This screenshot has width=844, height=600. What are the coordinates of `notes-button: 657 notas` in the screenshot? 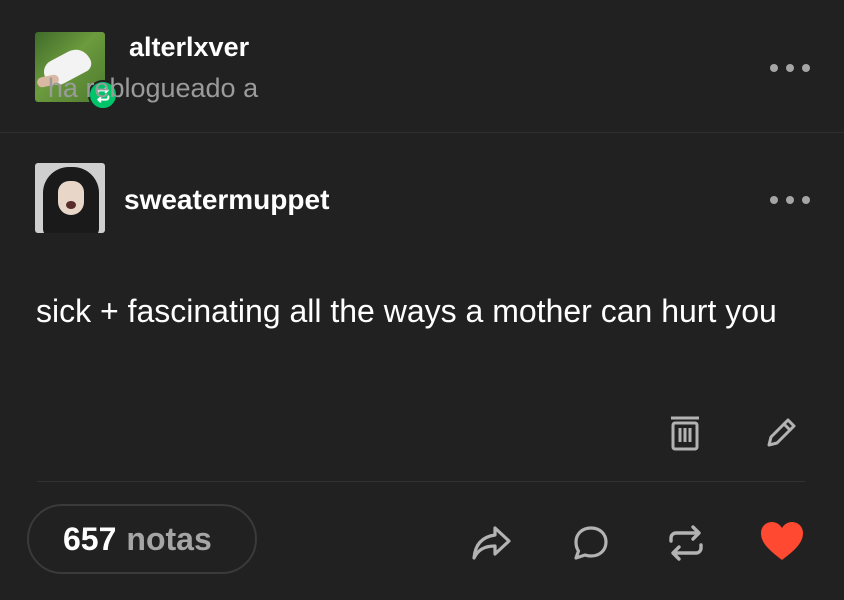 It's located at (142, 539).